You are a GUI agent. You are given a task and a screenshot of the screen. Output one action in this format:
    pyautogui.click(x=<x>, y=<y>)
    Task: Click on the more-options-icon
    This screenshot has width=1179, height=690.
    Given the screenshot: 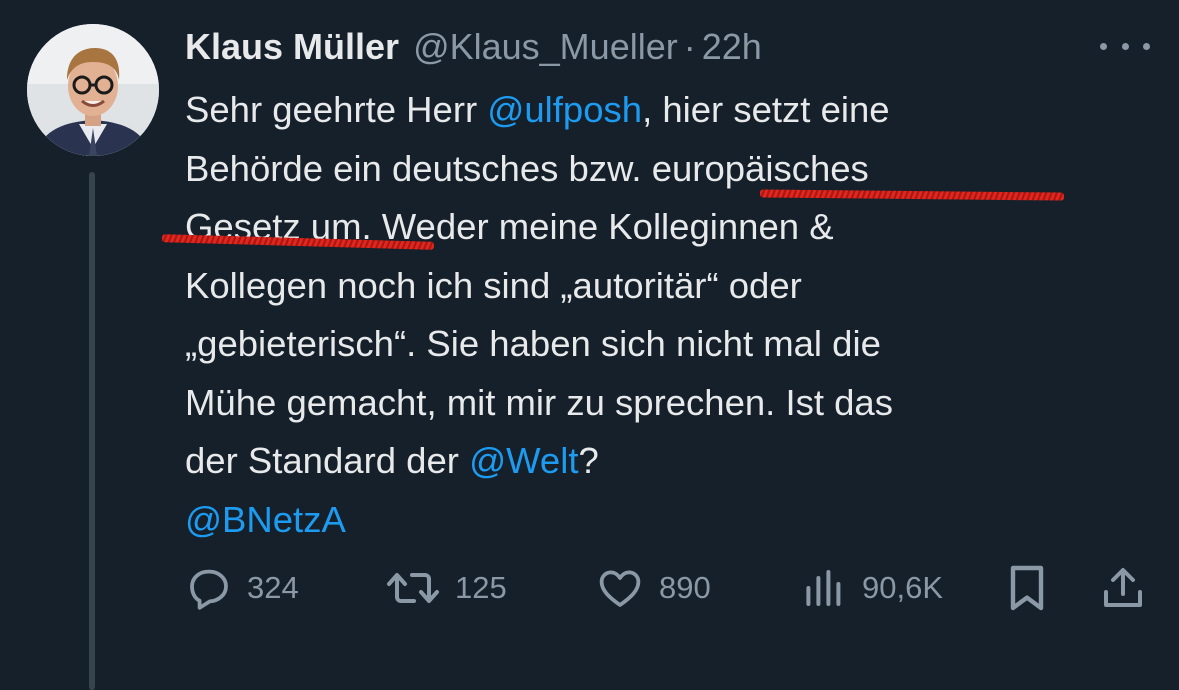 What is the action you would take?
    pyautogui.click(x=1125, y=46)
    